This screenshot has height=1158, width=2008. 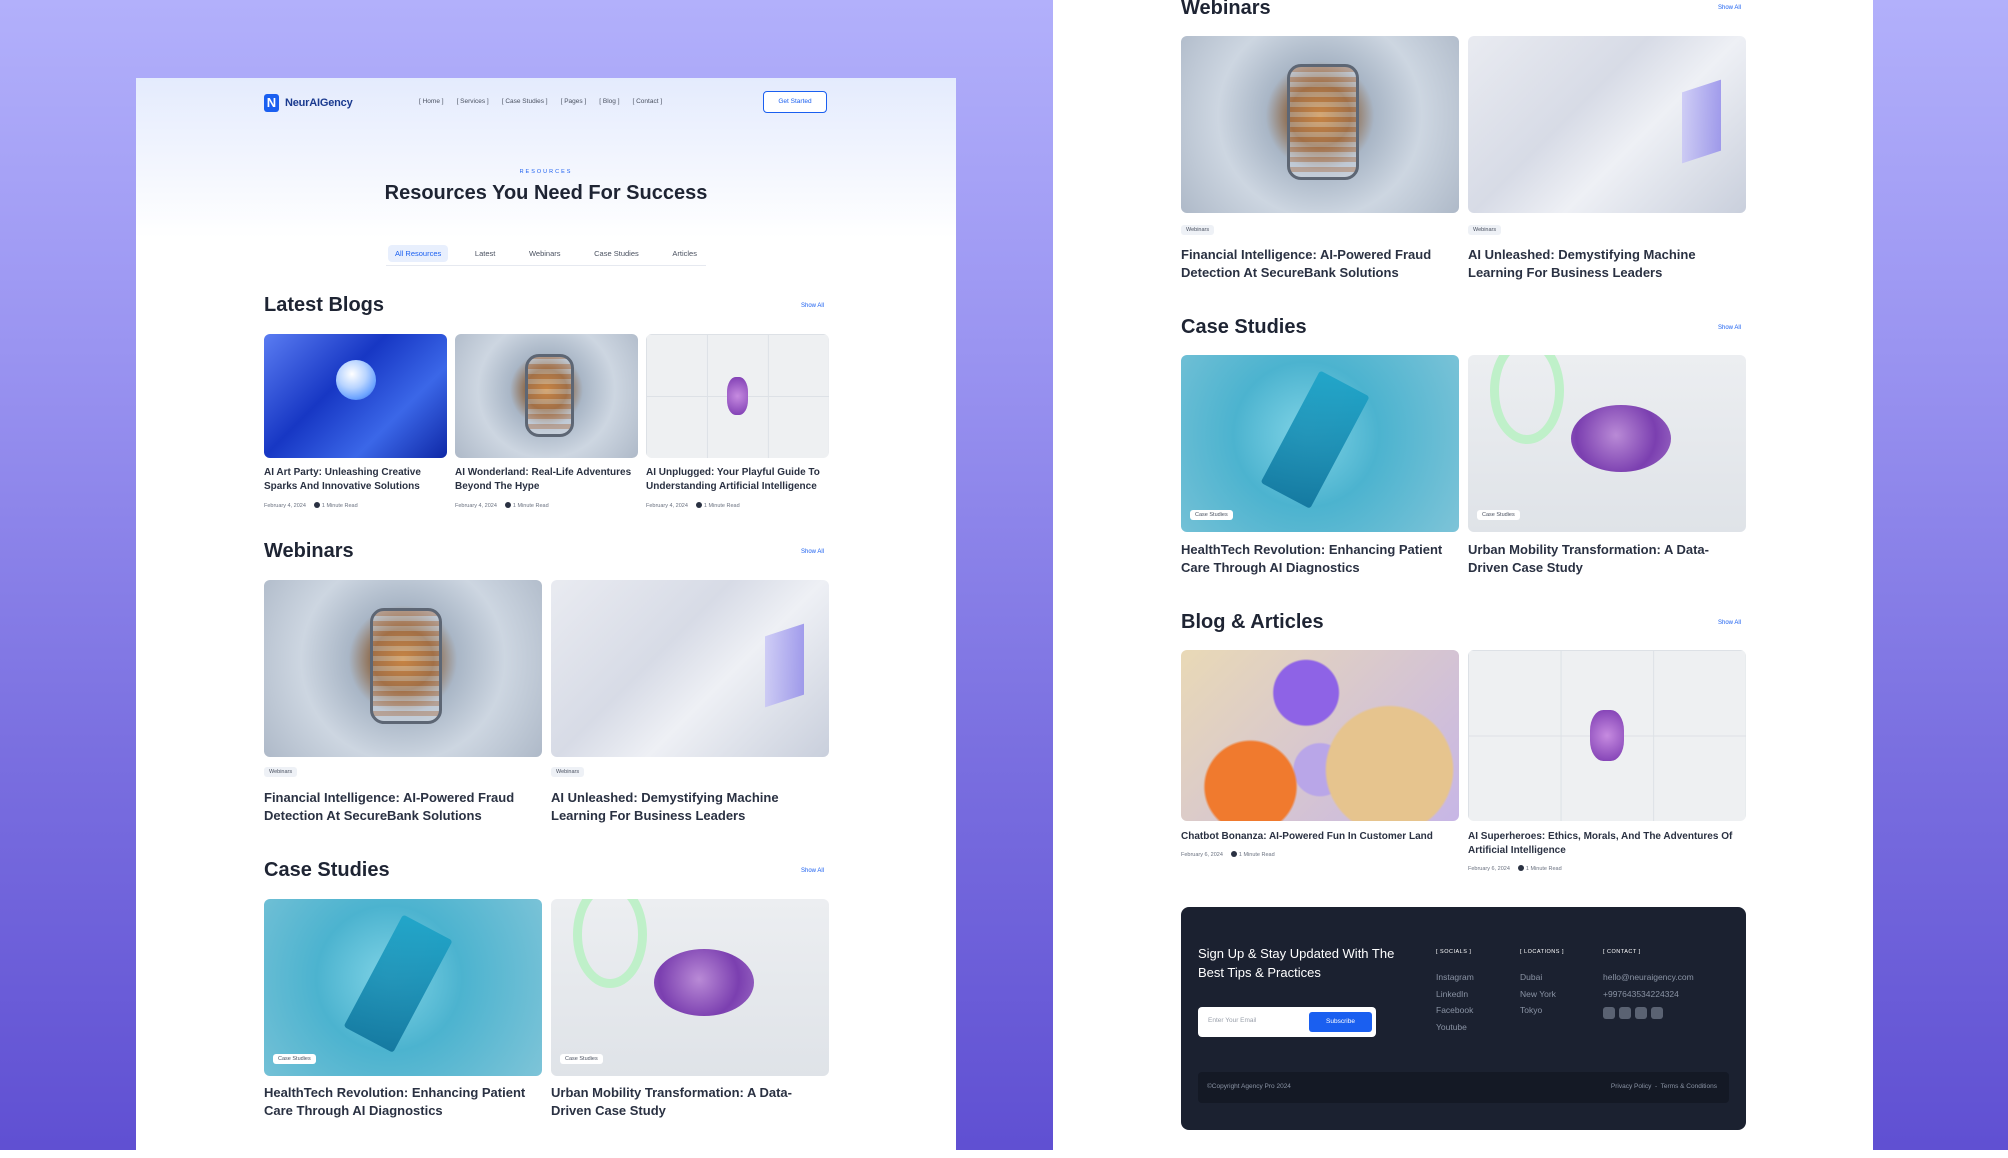 What do you see at coordinates (1252, 622) in the screenshot?
I see `blog-articles-heading: Blog & Articles` at bounding box center [1252, 622].